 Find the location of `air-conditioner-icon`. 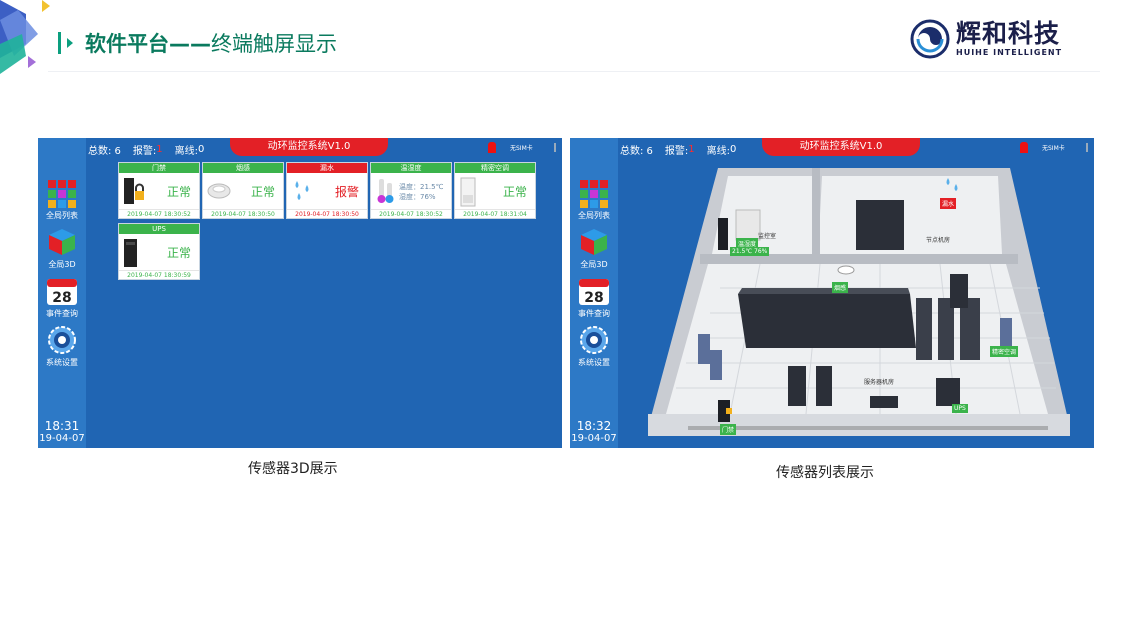

air-conditioner-icon is located at coordinates (468, 192).